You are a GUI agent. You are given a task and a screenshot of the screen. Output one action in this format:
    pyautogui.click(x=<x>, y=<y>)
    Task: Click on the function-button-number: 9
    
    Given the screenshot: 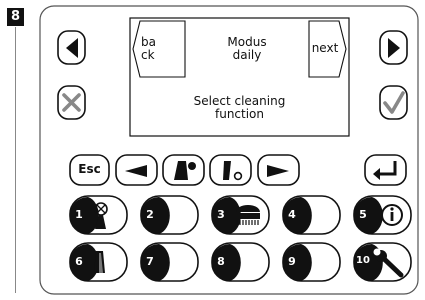 What is the action you would take?
    pyautogui.click(x=292, y=261)
    